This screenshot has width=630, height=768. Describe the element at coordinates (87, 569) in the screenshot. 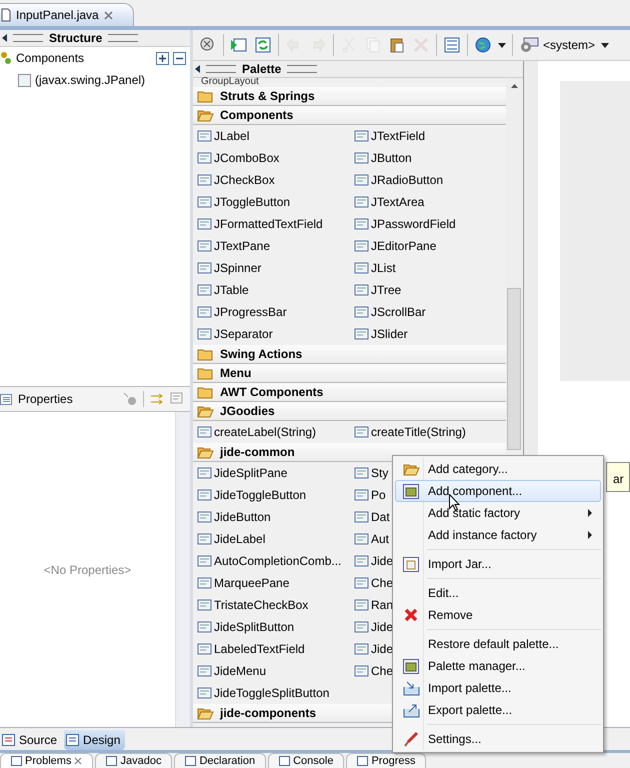

I see `empty-properties-text: <No Properties>` at that location.